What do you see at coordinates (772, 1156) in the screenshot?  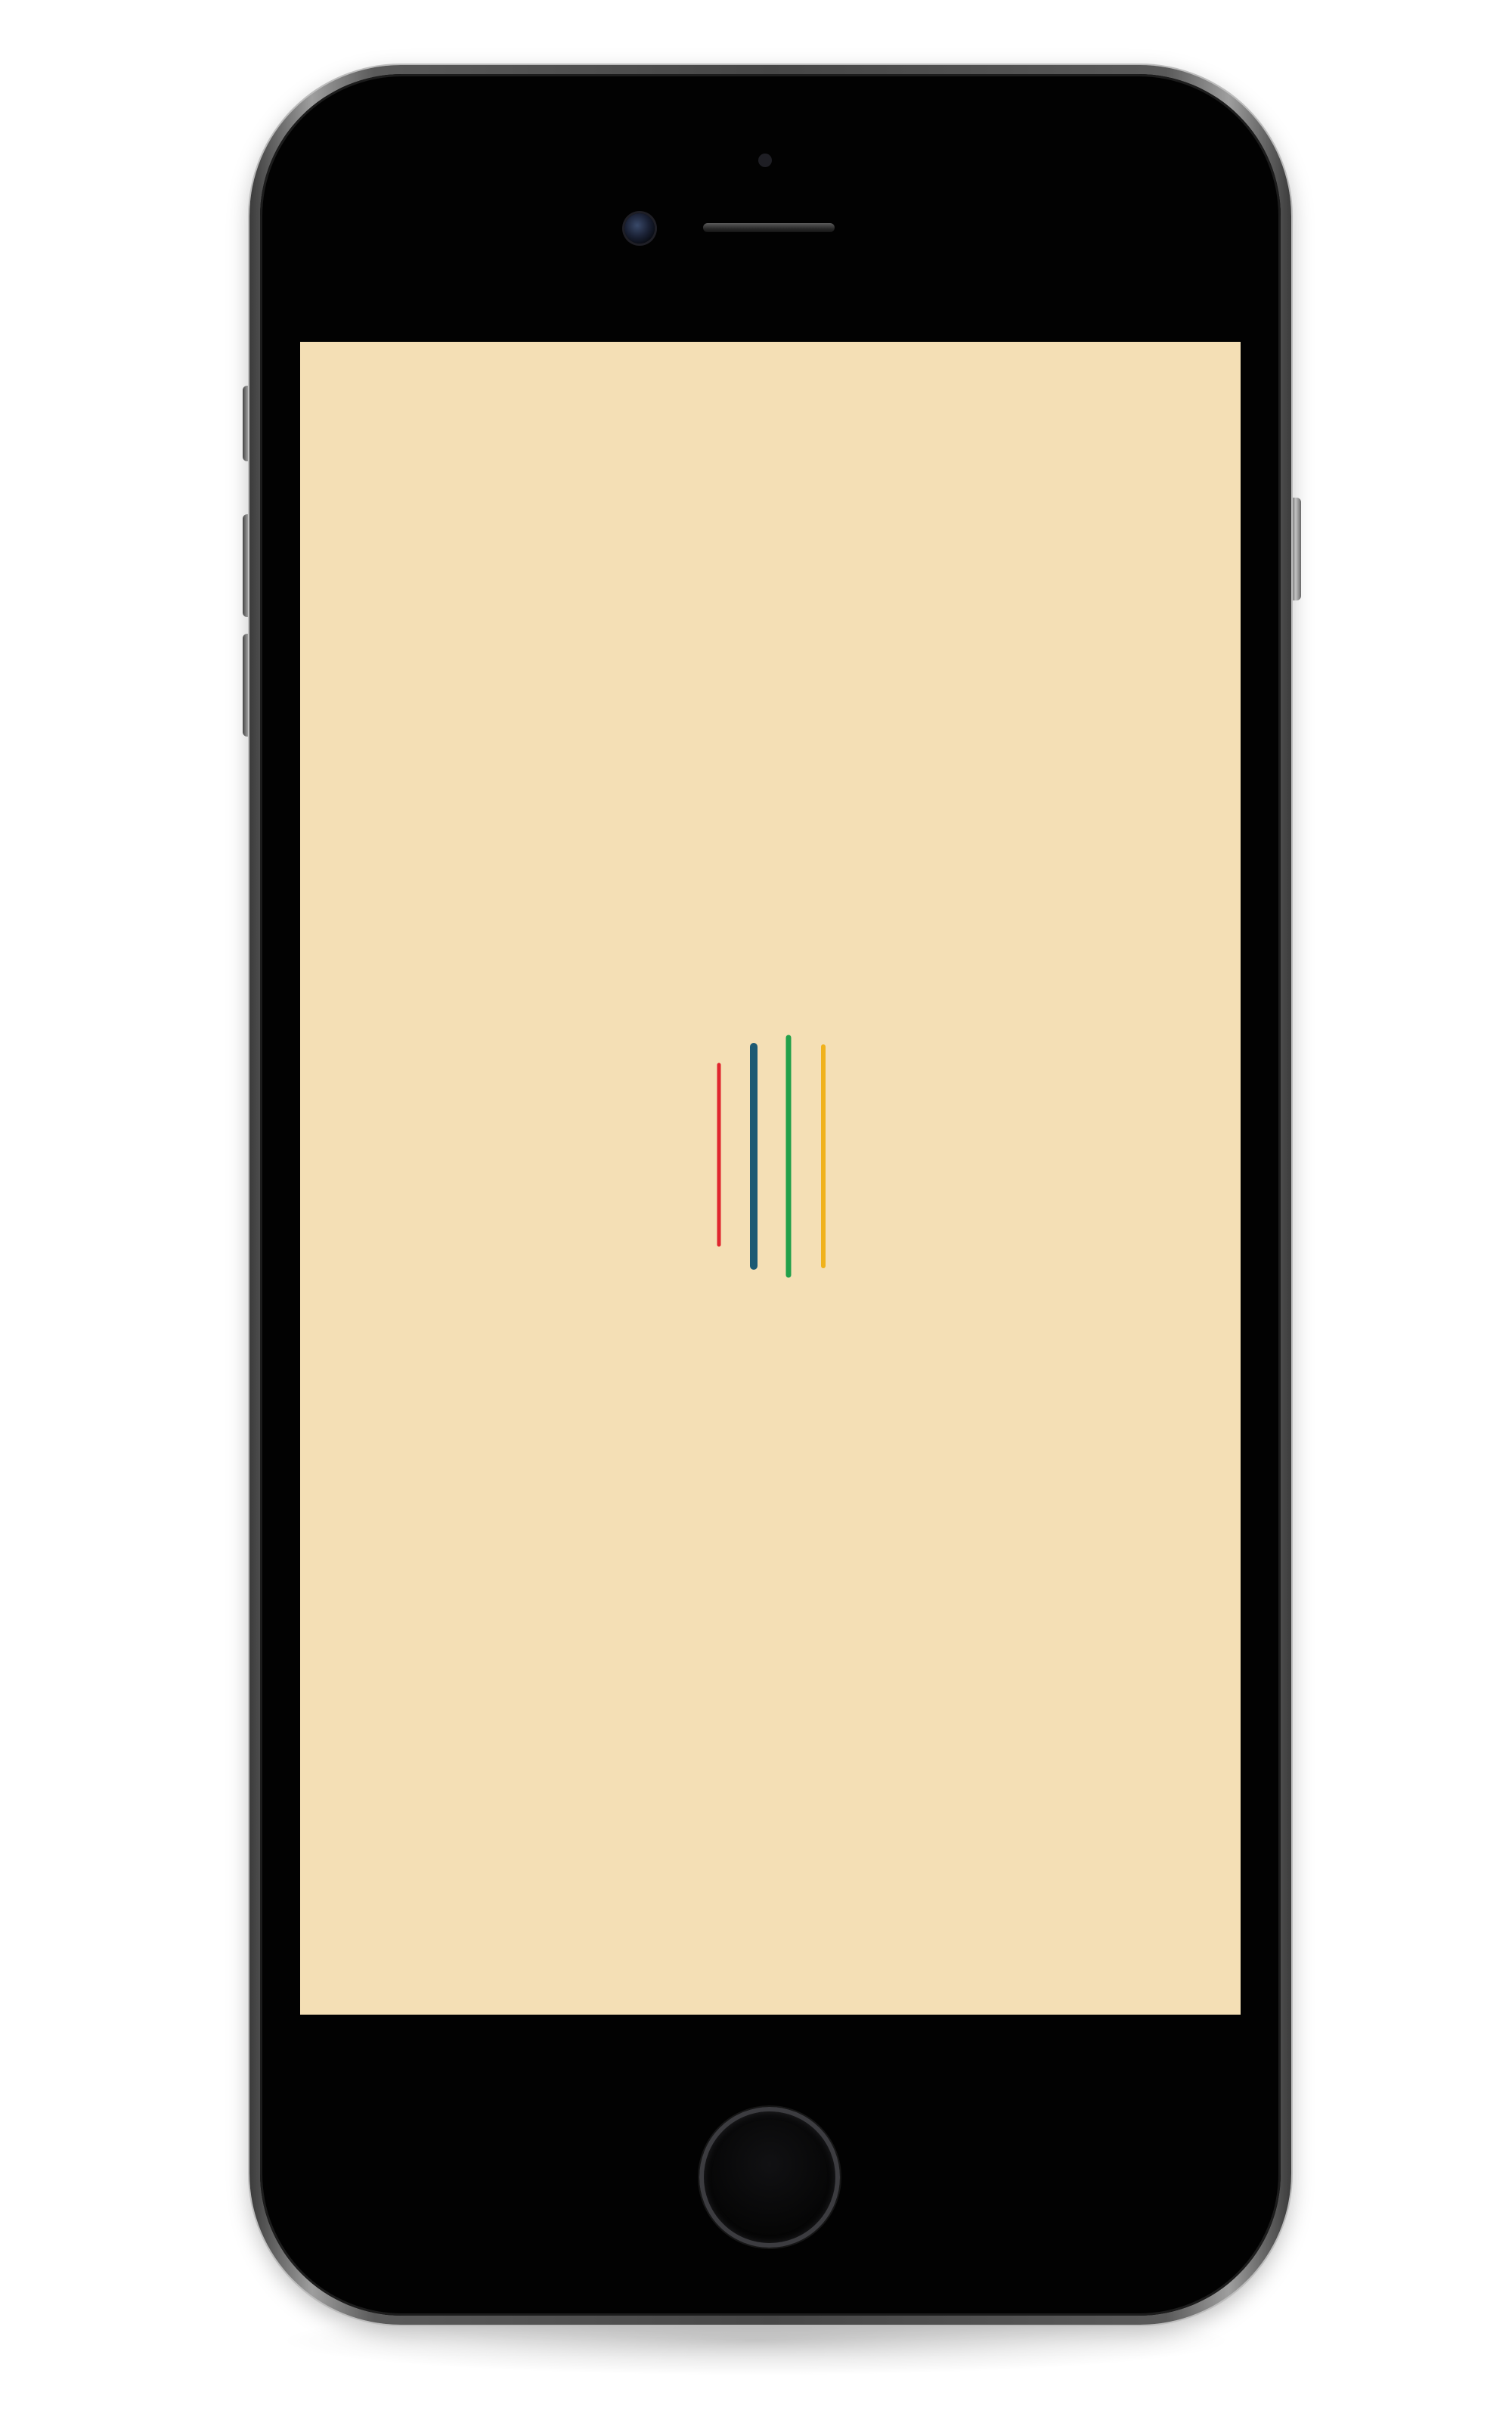 I see `loading-spinner` at bounding box center [772, 1156].